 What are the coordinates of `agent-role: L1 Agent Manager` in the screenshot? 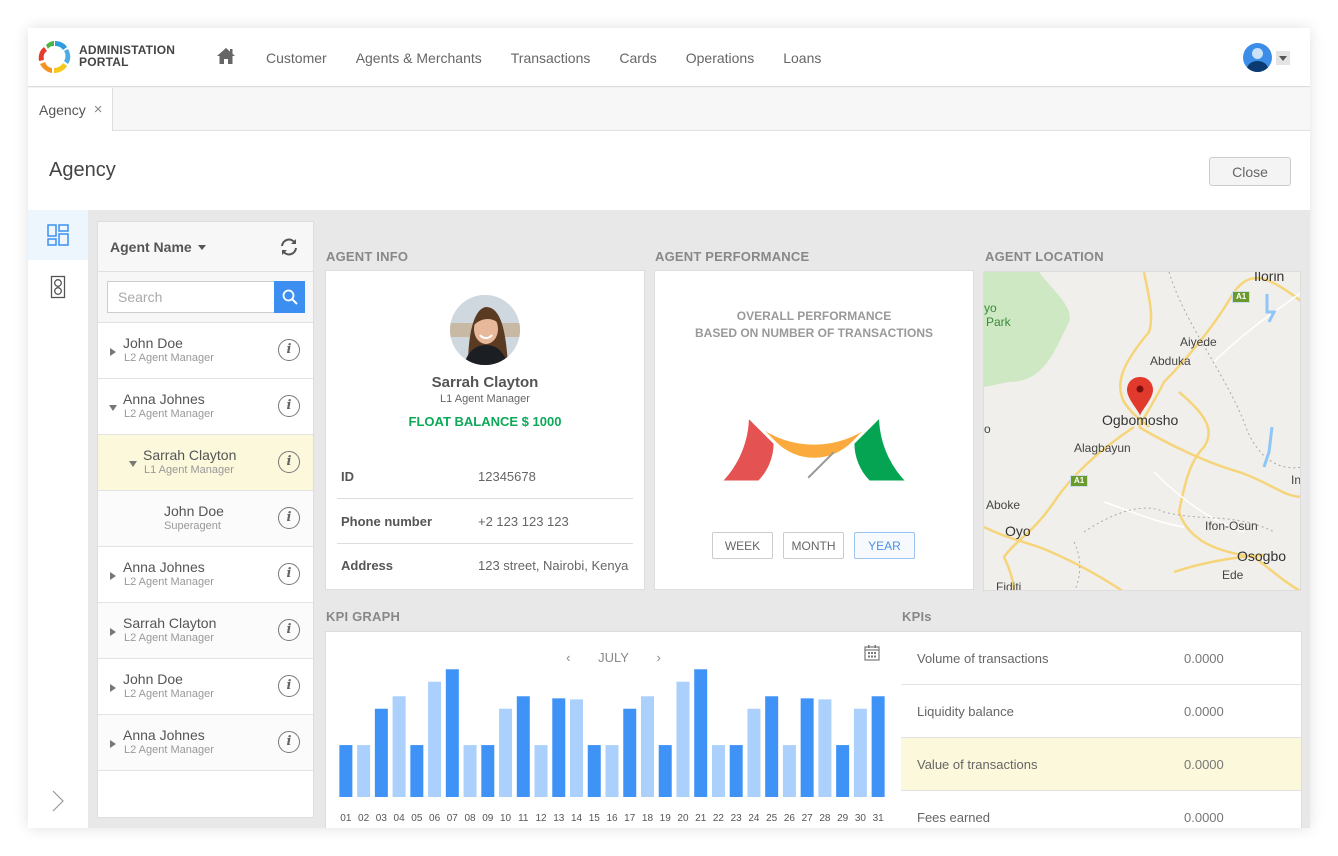 It's located at (485, 399).